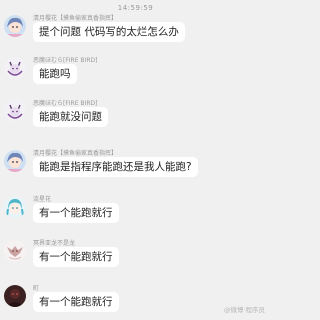 The width and height of the screenshot is (320, 320). Describe the element at coordinates (54, 243) in the screenshot. I see `sender-name: 冥界亚龙不是龙` at that location.